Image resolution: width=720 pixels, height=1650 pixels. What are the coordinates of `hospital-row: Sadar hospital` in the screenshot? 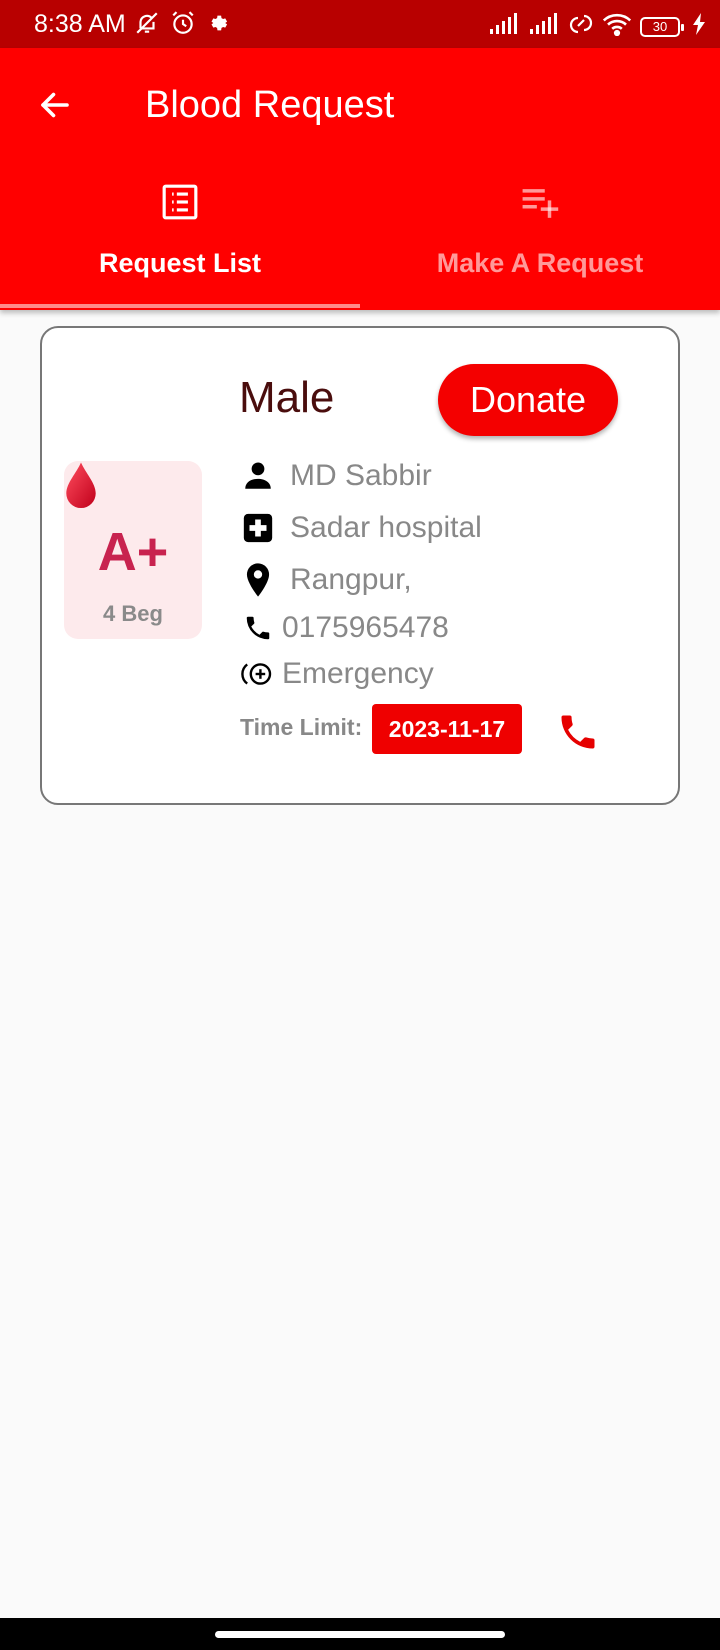 It's located at (361, 528).